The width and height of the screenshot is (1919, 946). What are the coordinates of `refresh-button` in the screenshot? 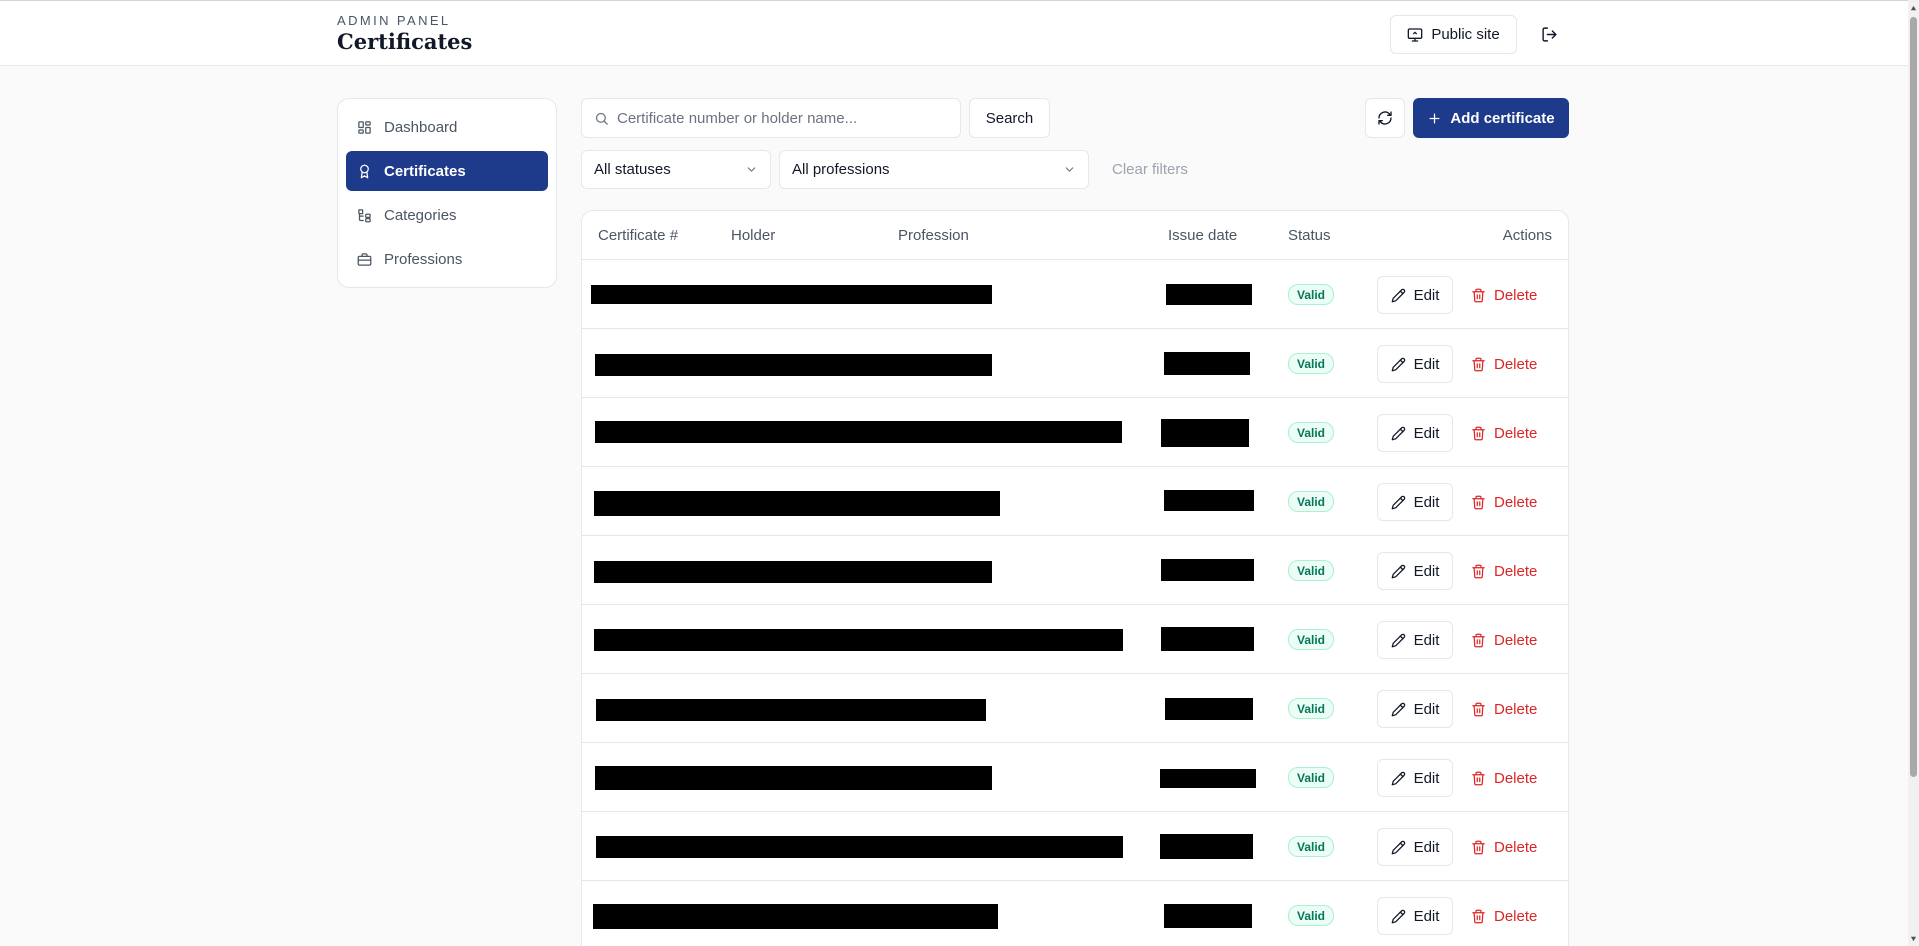 It's located at (1385, 118).